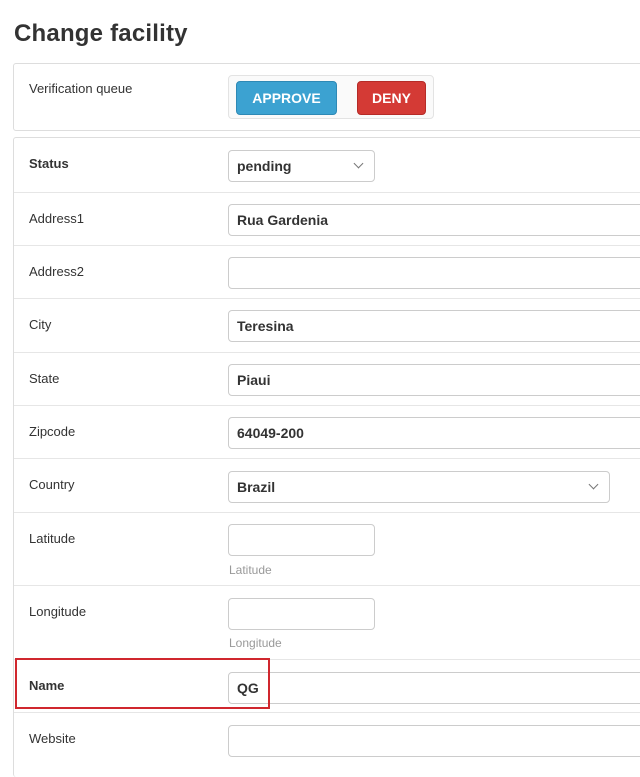 This screenshot has width=640, height=777. What do you see at coordinates (250, 570) in the screenshot?
I see `latitude-help-text: Latitude` at bounding box center [250, 570].